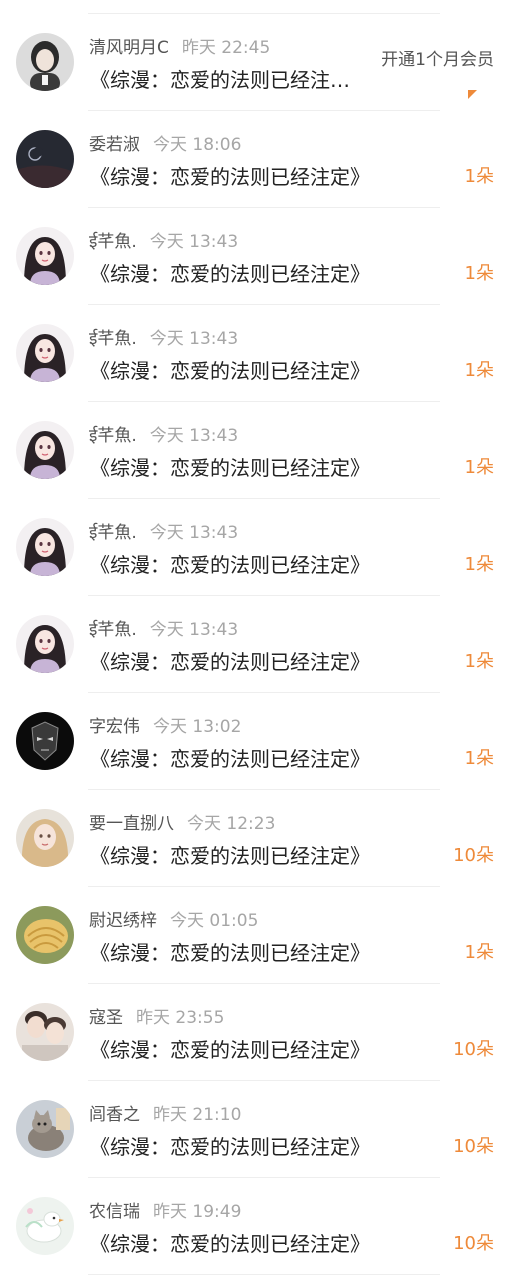 The width and height of the screenshot is (511, 1280). I want to click on record-meta: 寇圣 昨天 23:55, so click(156, 1018).